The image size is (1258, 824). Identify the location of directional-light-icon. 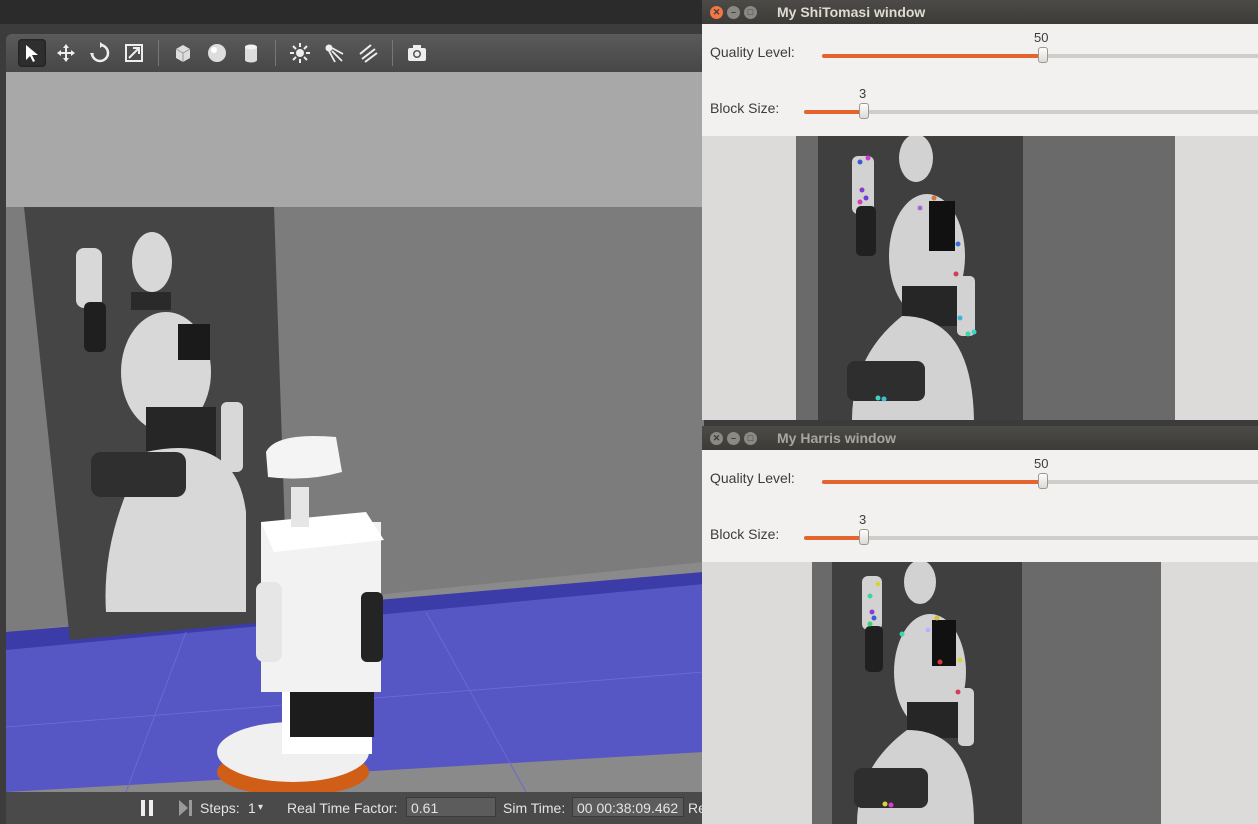
(368, 53).